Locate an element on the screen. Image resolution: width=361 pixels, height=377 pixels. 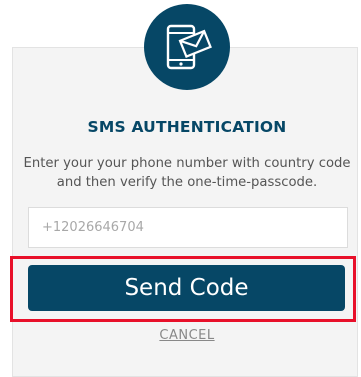
cancel-link: CANCEL is located at coordinates (180, 335).